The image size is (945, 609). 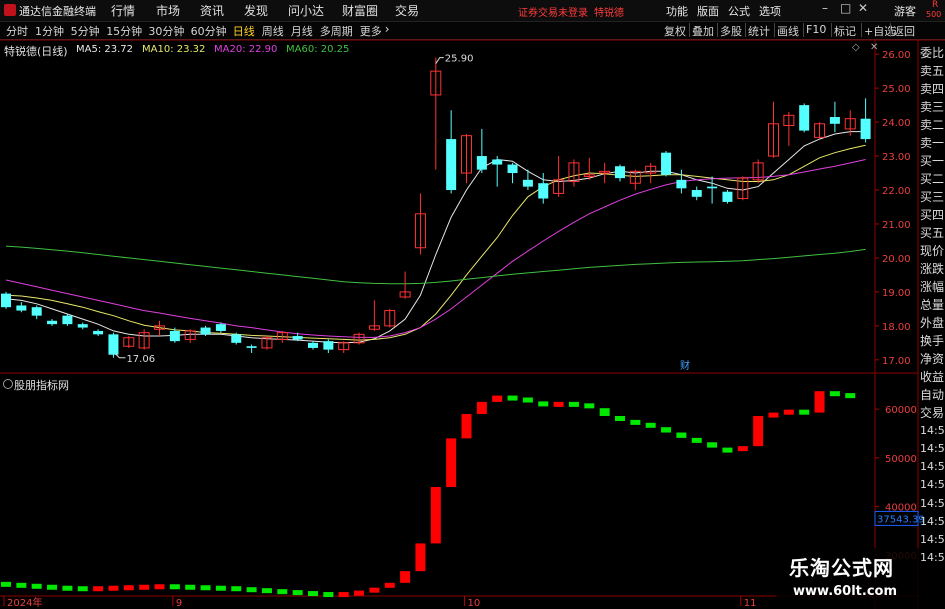 What do you see at coordinates (896, 327) in the screenshot?
I see `price-tick-label: 18.00` at bounding box center [896, 327].